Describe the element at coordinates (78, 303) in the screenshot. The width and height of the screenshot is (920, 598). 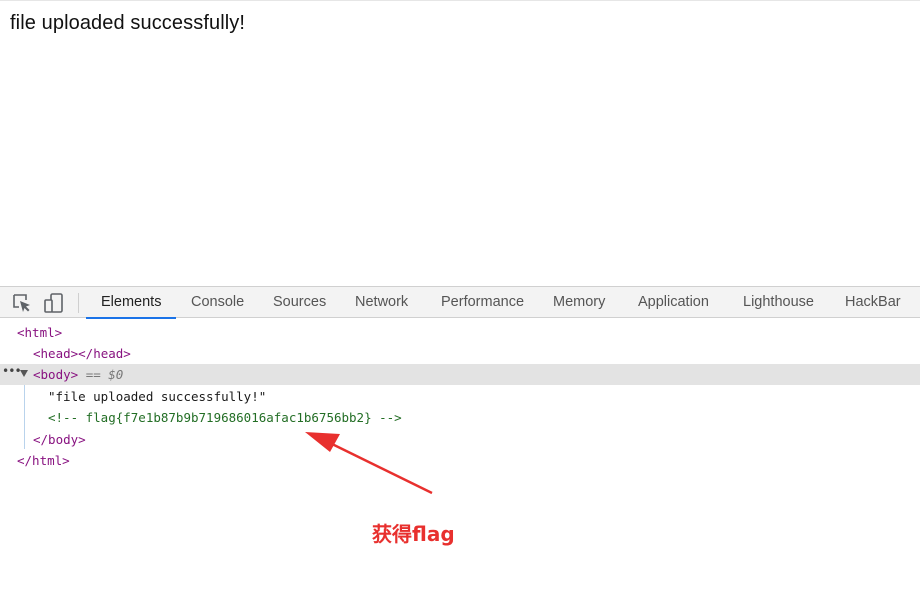
I see `toolbar-separator` at that location.